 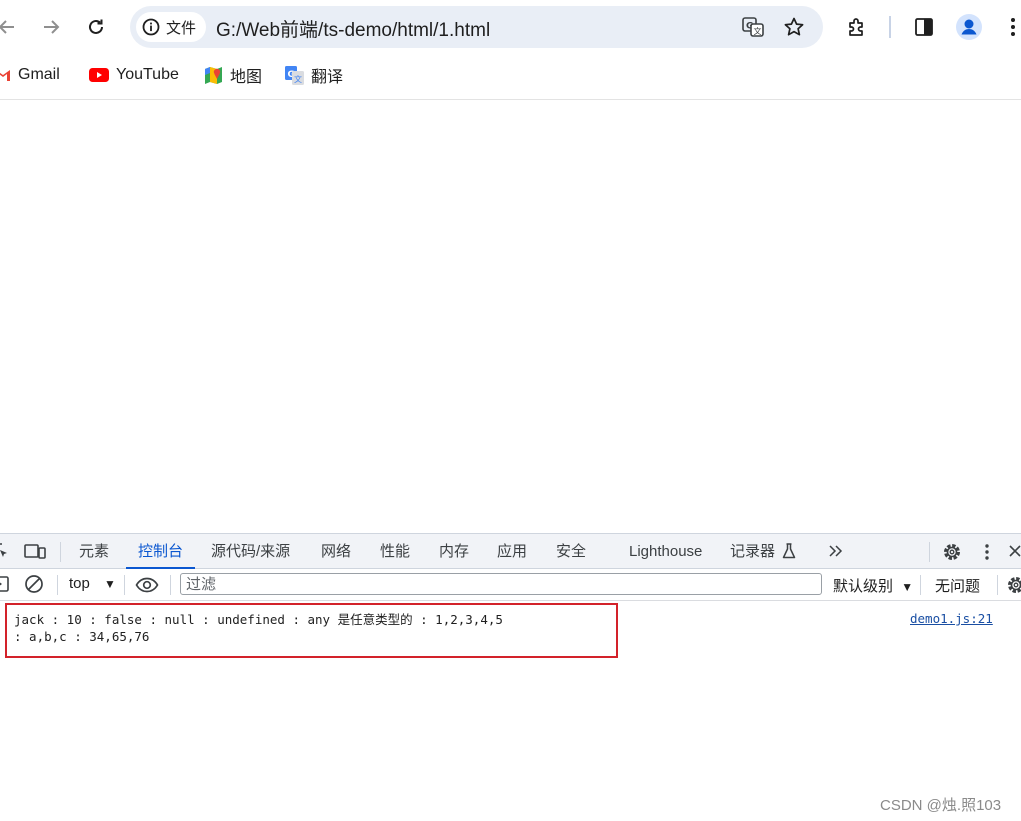 What do you see at coordinates (181, 28) in the screenshot?
I see `site-info-label: 文件` at bounding box center [181, 28].